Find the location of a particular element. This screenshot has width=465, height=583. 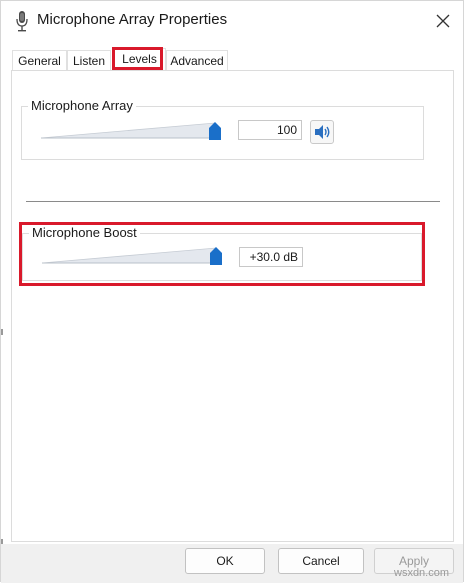

speaker-icon is located at coordinates (322, 132).